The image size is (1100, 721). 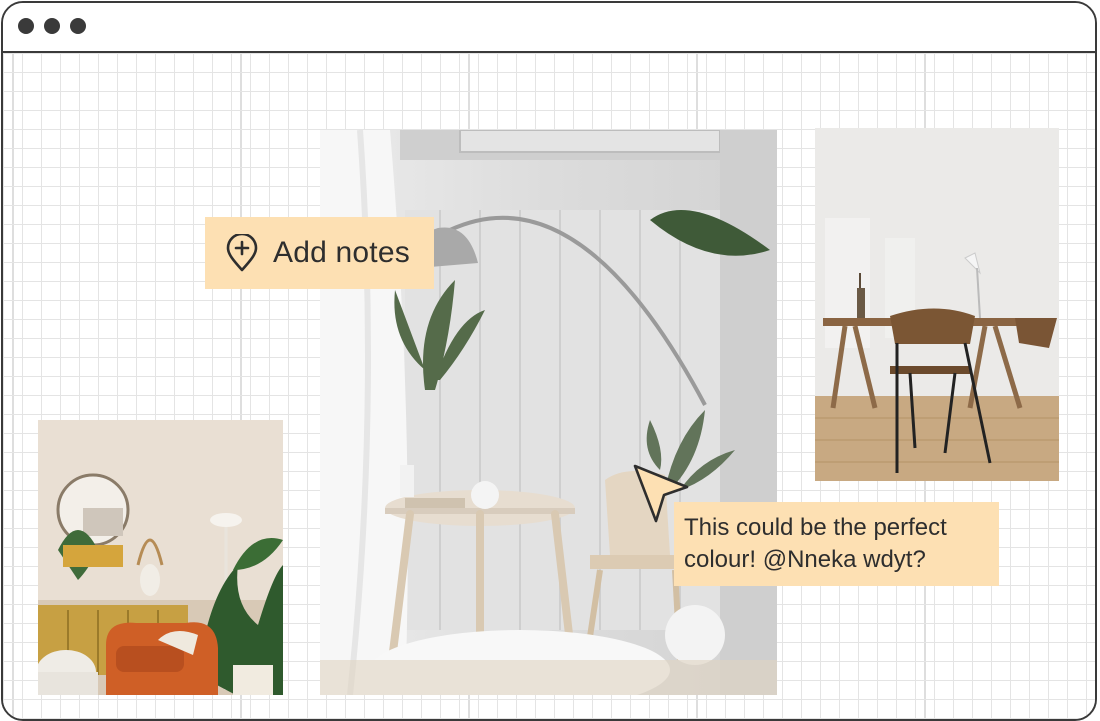 What do you see at coordinates (341, 252) in the screenshot?
I see `add-notes-label: Add notes` at bounding box center [341, 252].